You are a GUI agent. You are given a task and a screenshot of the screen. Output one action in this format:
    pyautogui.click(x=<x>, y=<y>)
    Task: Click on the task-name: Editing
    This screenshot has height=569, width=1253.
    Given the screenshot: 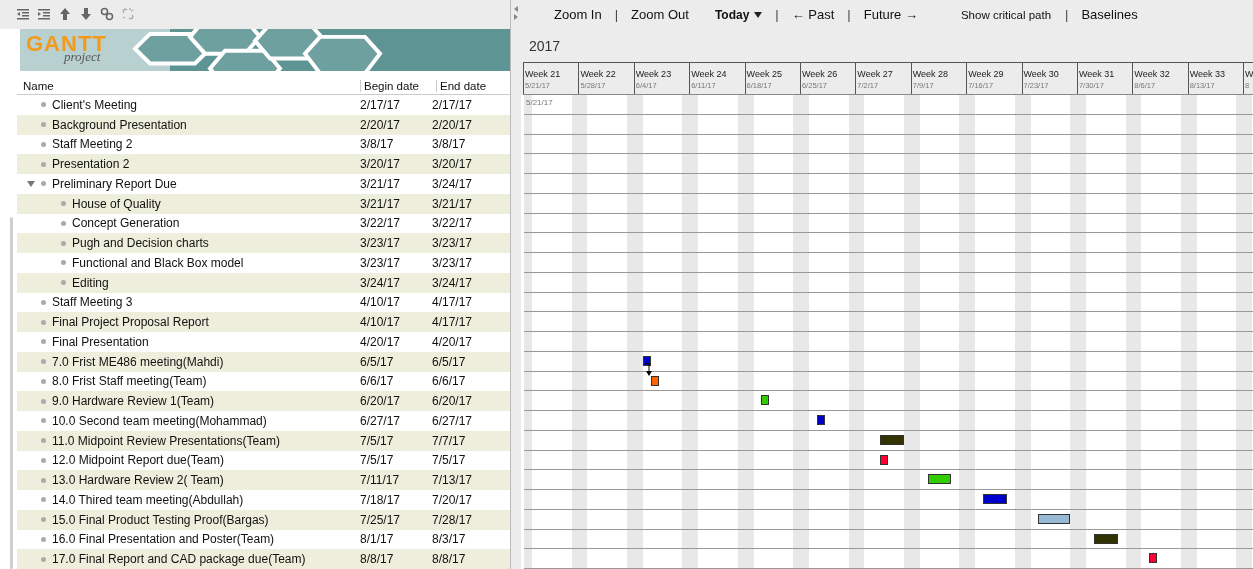 What is the action you would take?
    pyautogui.click(x=90, y=282)
    